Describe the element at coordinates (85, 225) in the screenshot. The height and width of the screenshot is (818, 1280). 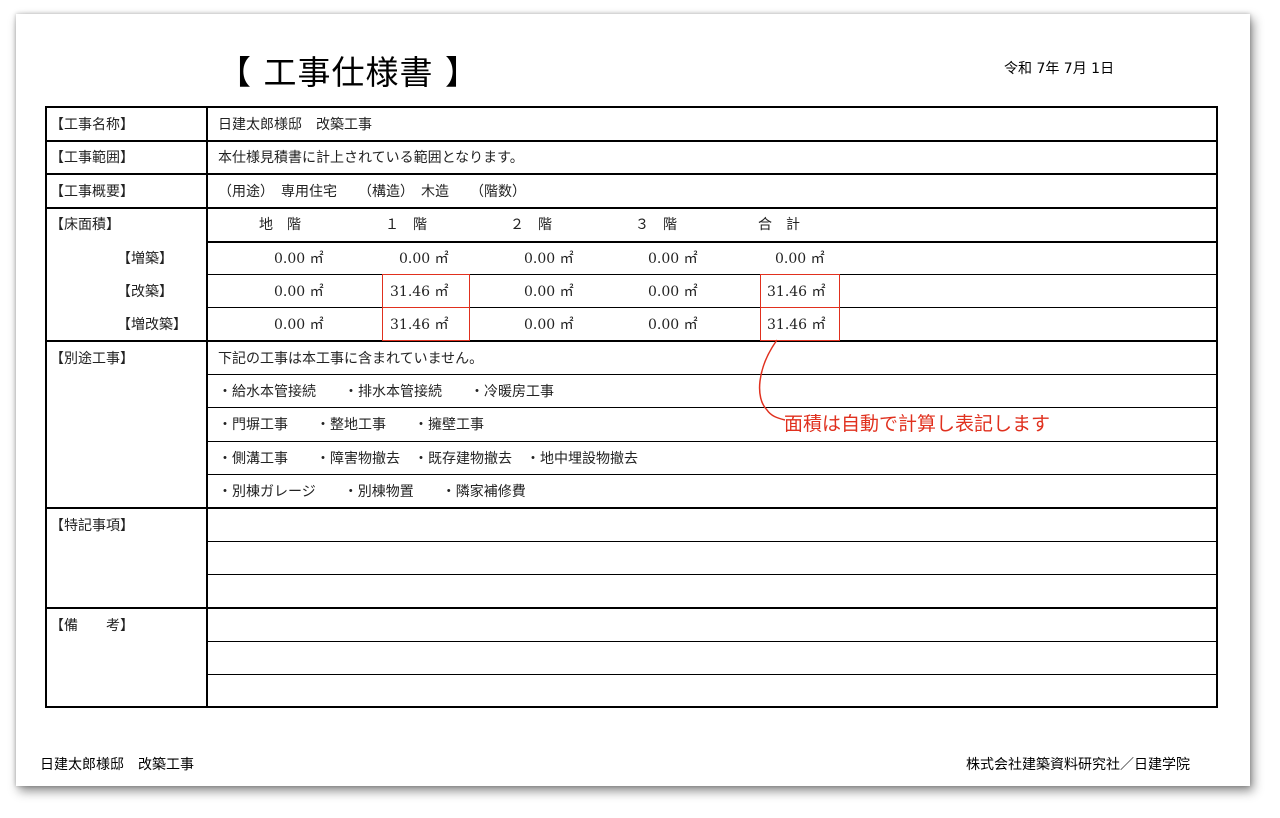
I see `label-floor-area: 【床面積】` at that location.